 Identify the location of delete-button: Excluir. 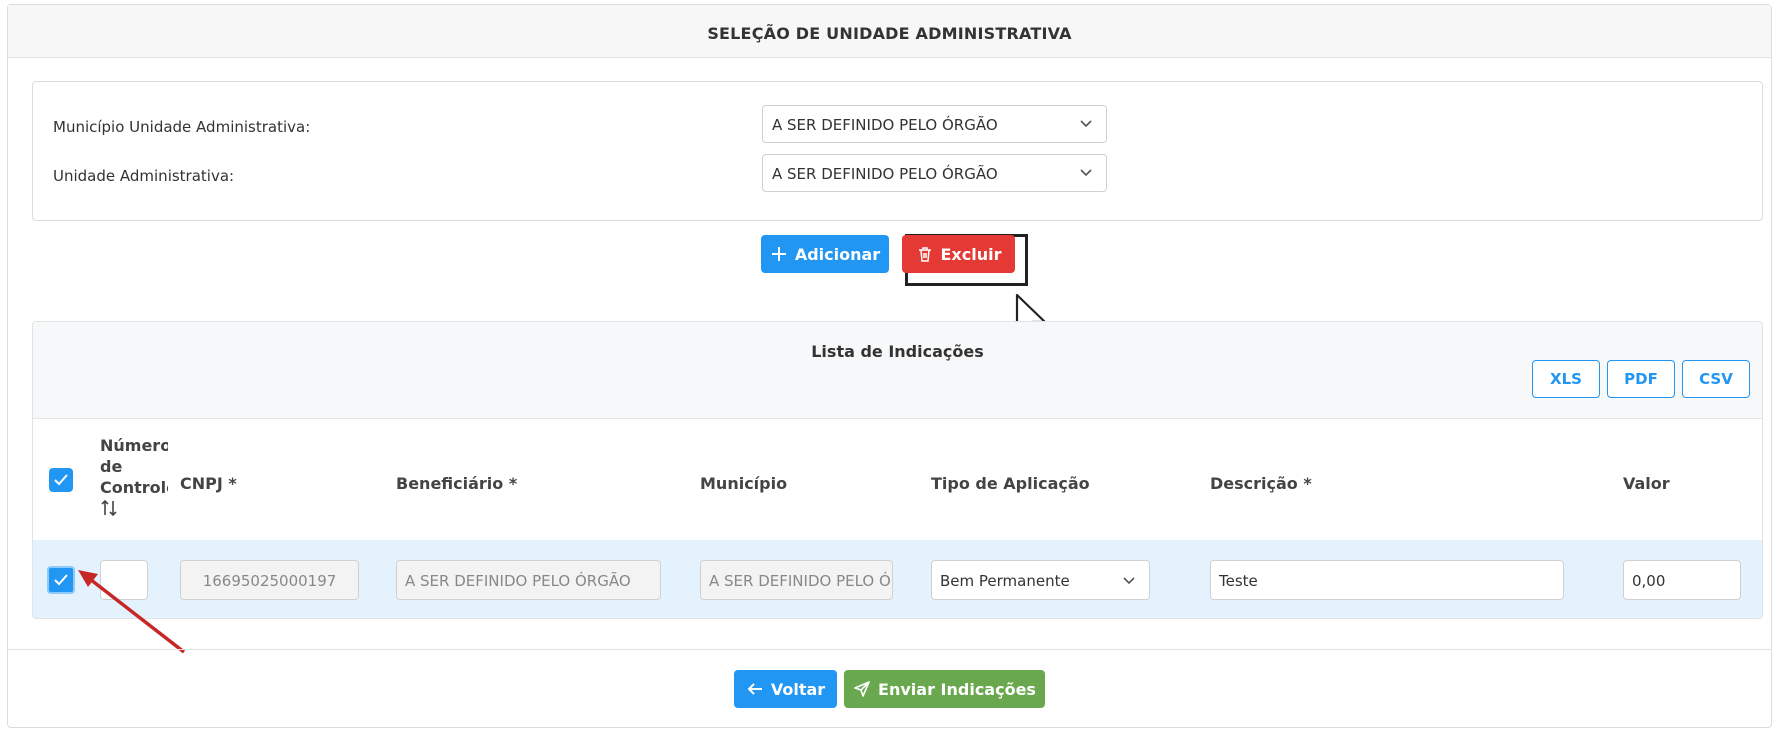
(958, 254).